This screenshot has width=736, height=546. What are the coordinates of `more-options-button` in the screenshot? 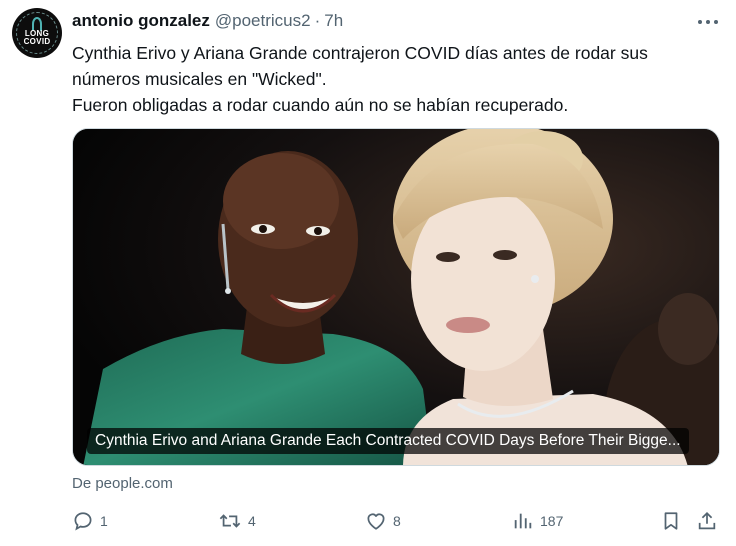 It's located at (708, 22).